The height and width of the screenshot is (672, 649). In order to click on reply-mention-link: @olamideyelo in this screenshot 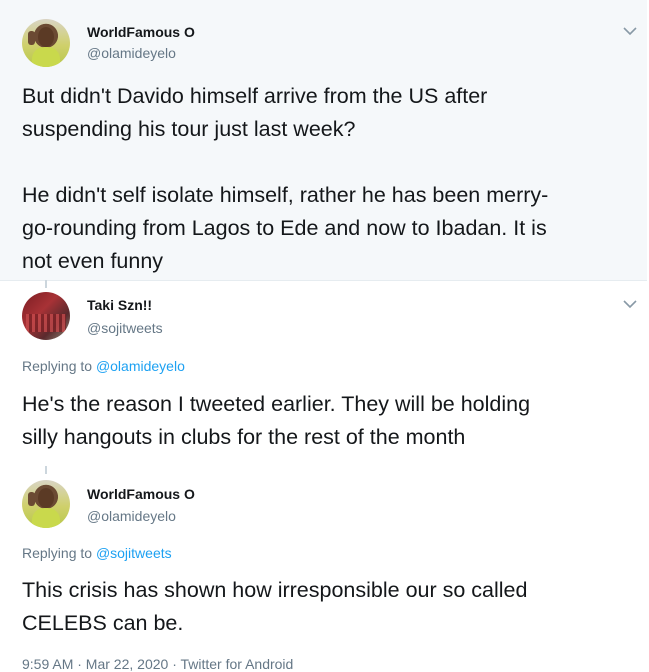, I will do `click(140, 366)`.